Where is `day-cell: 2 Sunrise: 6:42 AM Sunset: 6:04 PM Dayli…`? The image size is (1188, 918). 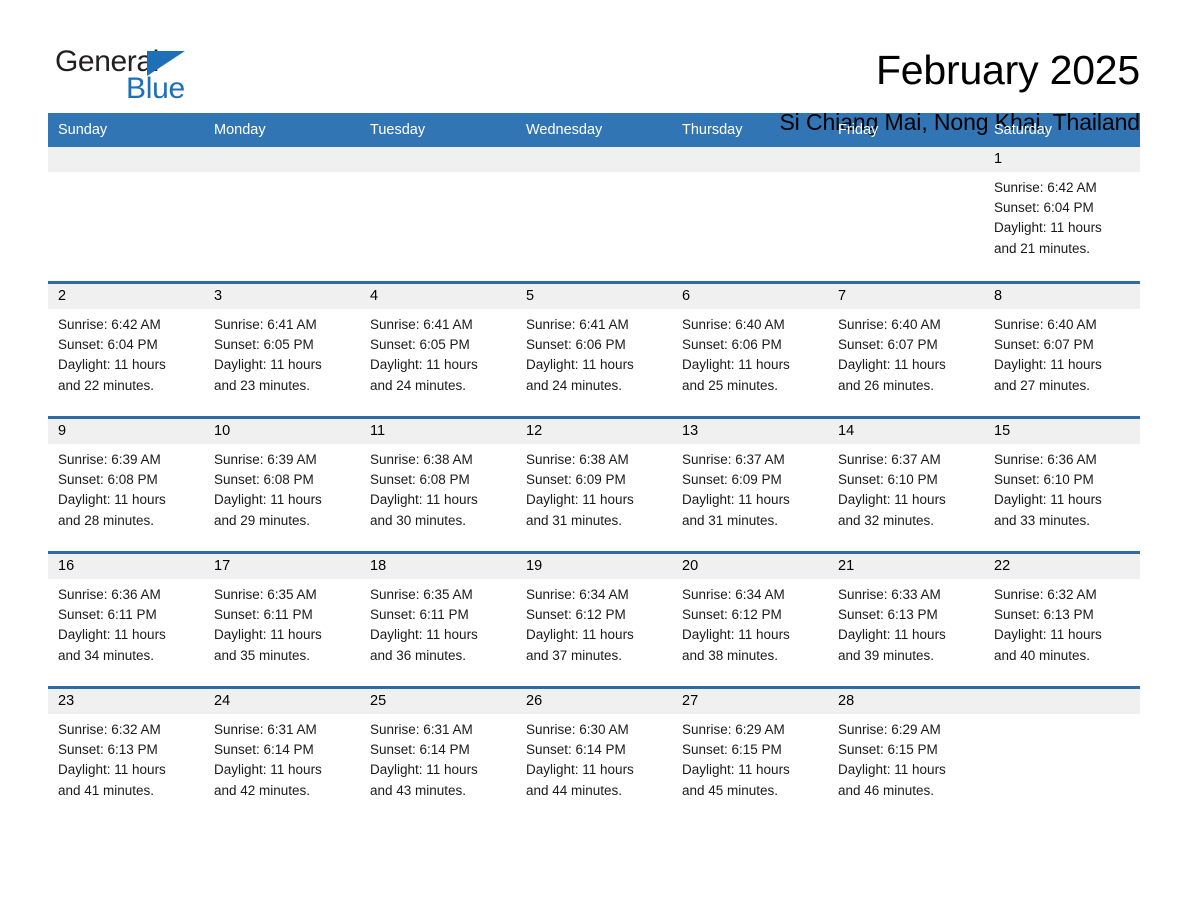
day-cell: 2 Sunrise: 6:42 AM Sunset: 6:04 PM Dayli… is located at coordinates (126, 350).